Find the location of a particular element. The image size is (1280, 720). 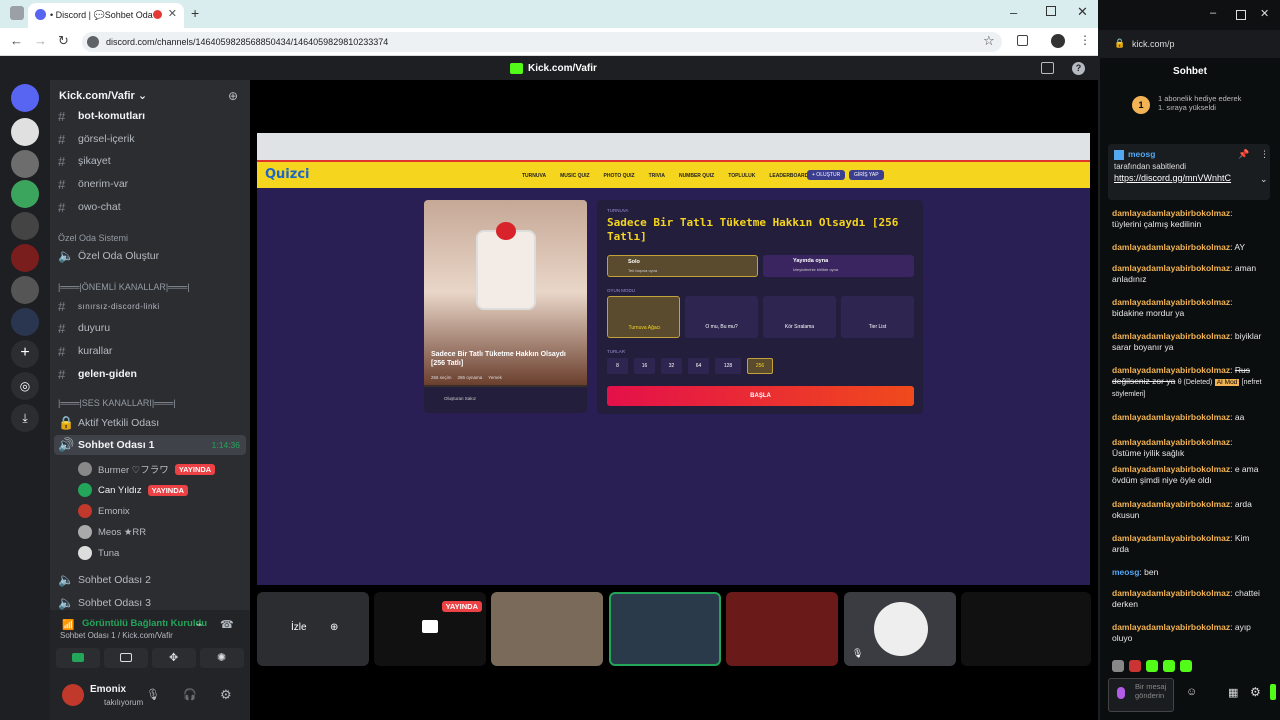

round-option: 8 is located at coordinates (617, 366).